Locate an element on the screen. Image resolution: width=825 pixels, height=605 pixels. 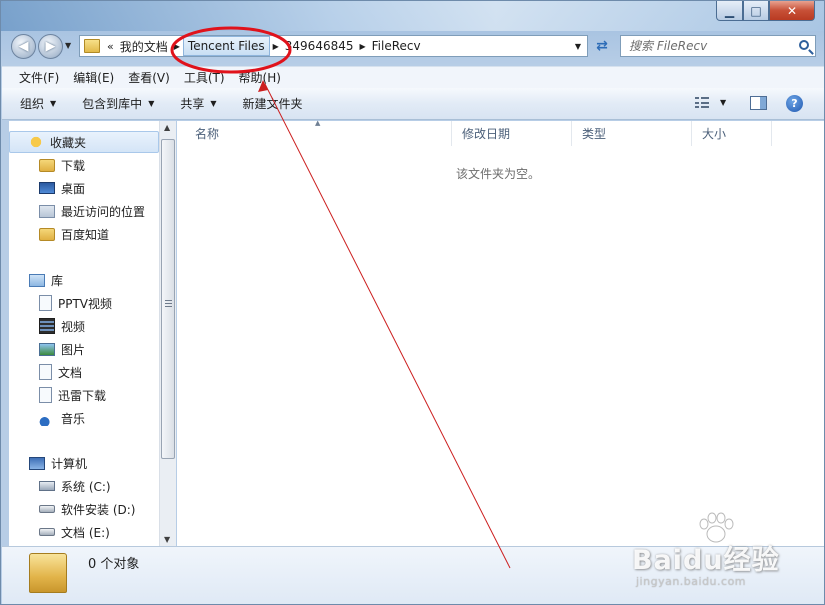
nav-item-label: 迅雷下载 is located at coordinates (82, 395).